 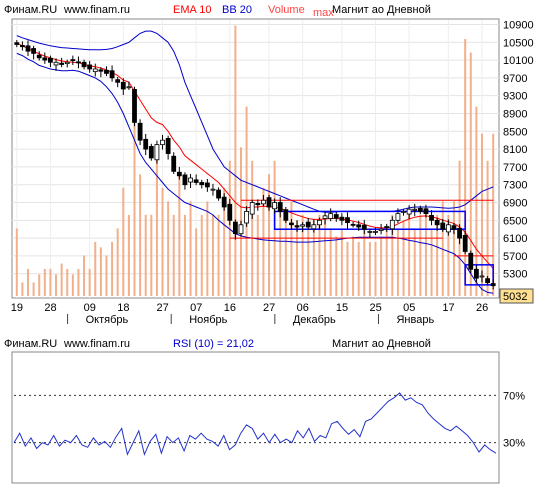 I want to click on legend-volume: Volume, so click(x=286, y=10).